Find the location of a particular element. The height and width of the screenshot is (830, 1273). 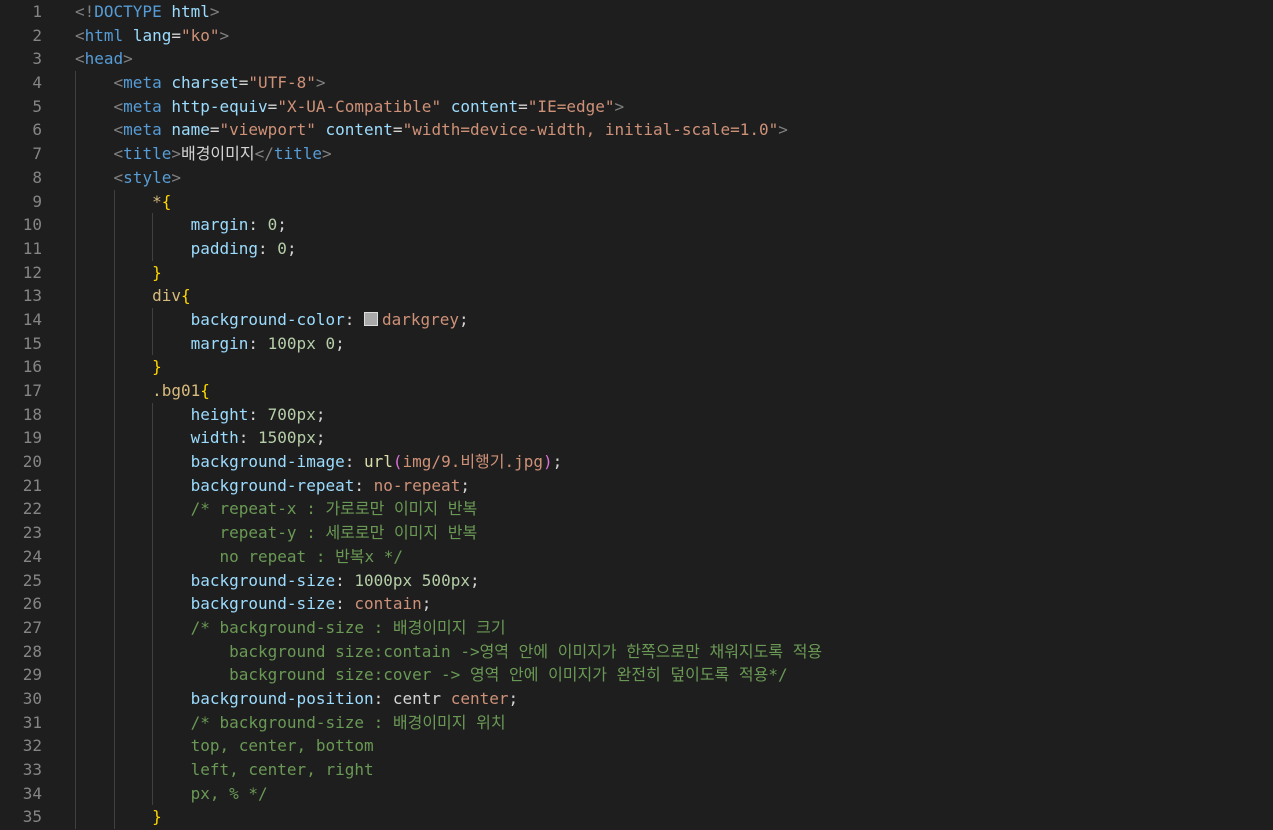

code-text: <meta charset="UTF-8"> is located at coordinates (200, 83).